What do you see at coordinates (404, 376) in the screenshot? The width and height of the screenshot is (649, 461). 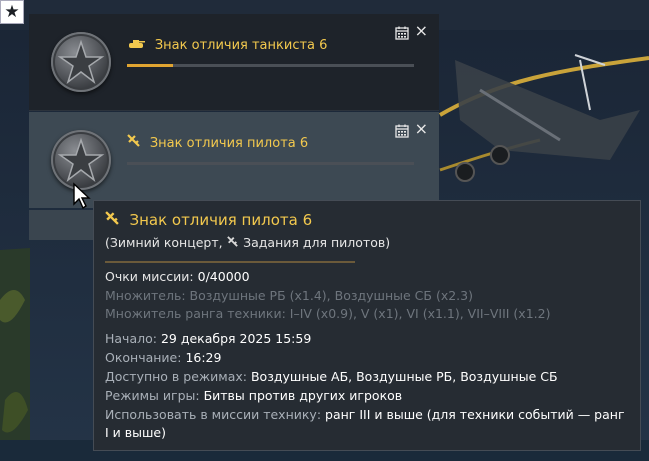 I see `modes-value: Воздушные АБ, Воздушные РБ, Воздушные СБ` at bounding box center [404, 376].